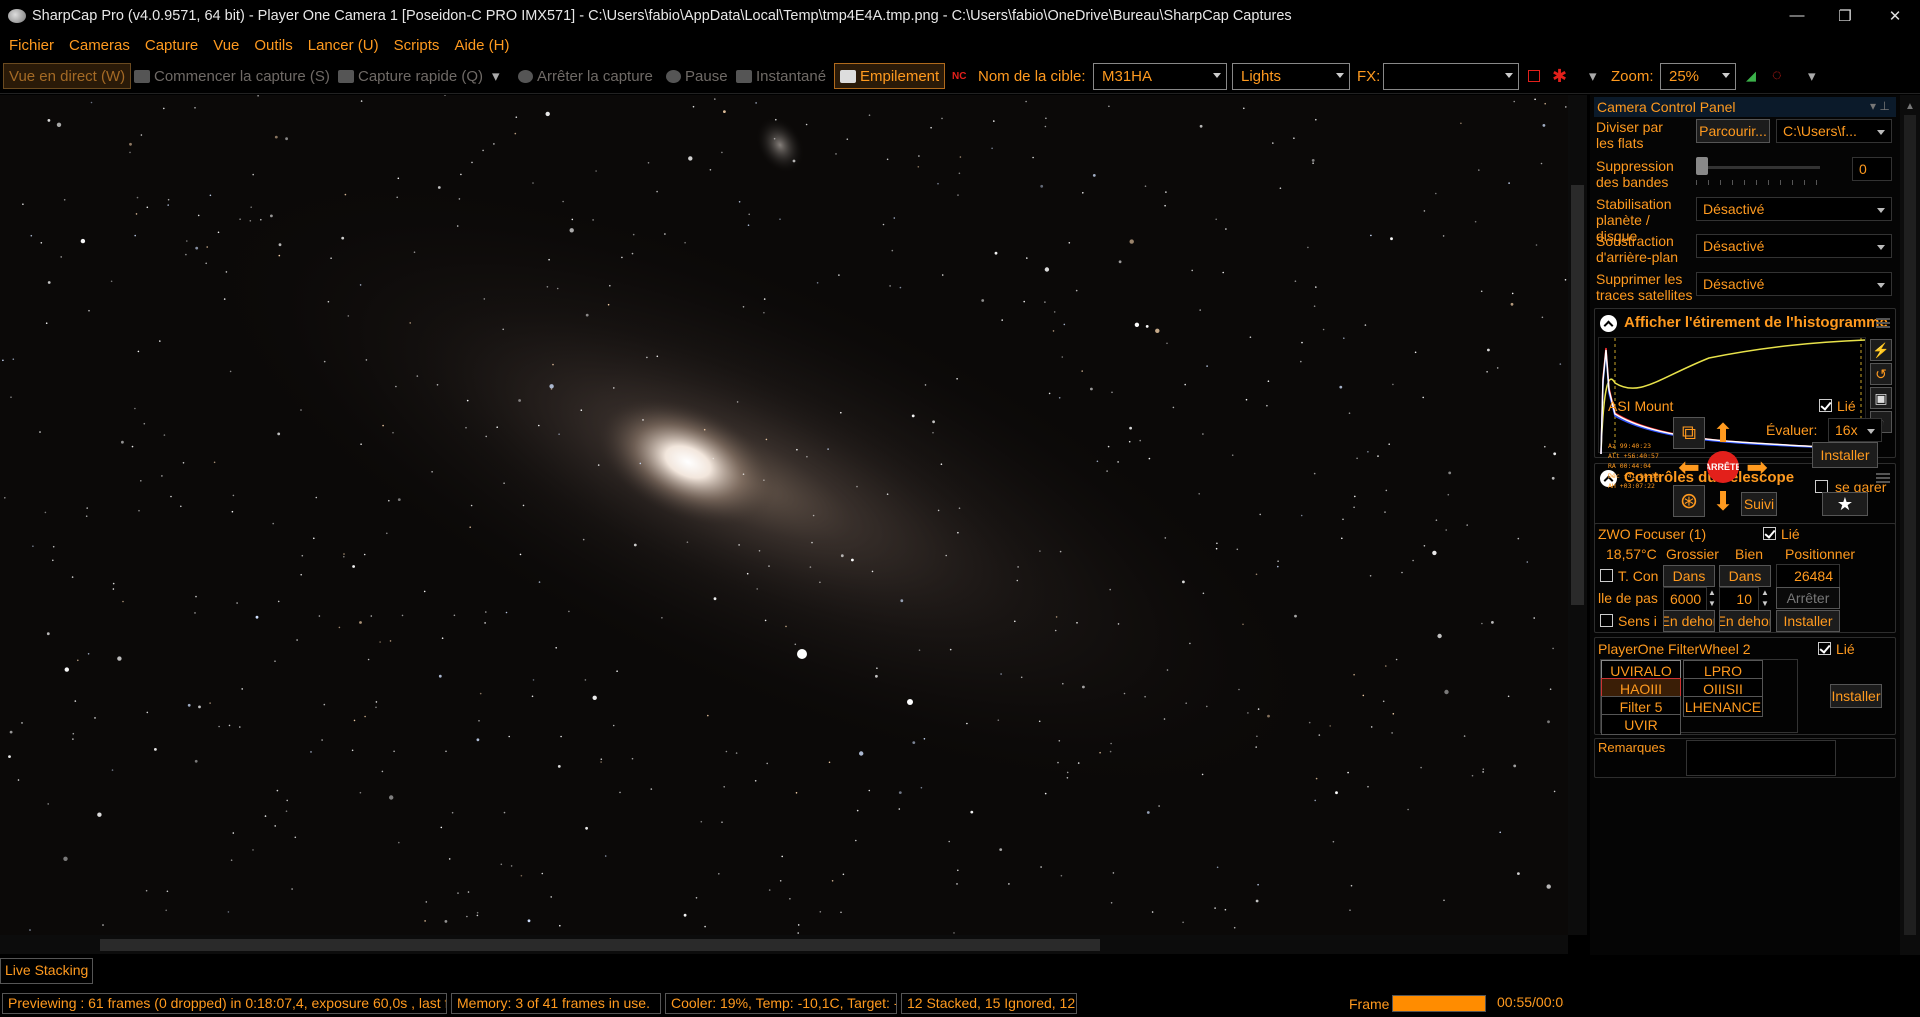 The height and width of the screenshot is (1017, 1920). I want to click on filter-slot-6: LHENANCE, so click(1723, 706).